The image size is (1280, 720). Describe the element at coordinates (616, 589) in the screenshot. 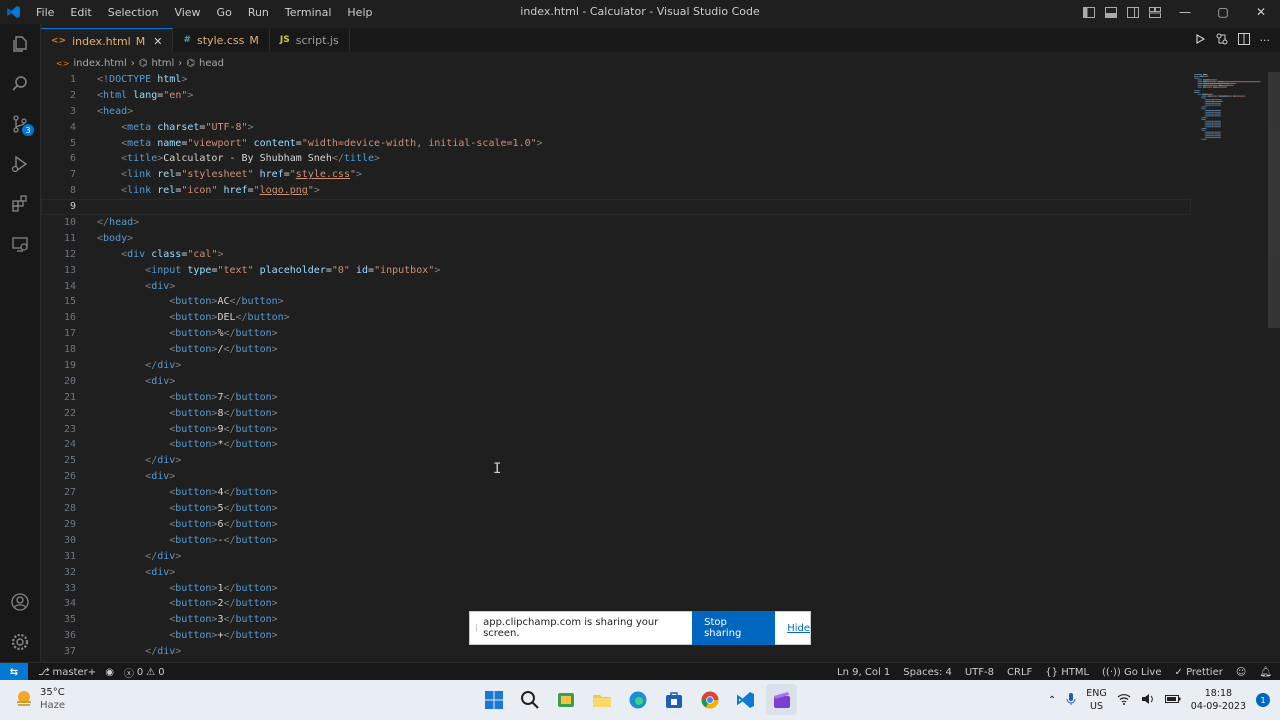

I see `code-line: 33 <button>1</button>` at that location.